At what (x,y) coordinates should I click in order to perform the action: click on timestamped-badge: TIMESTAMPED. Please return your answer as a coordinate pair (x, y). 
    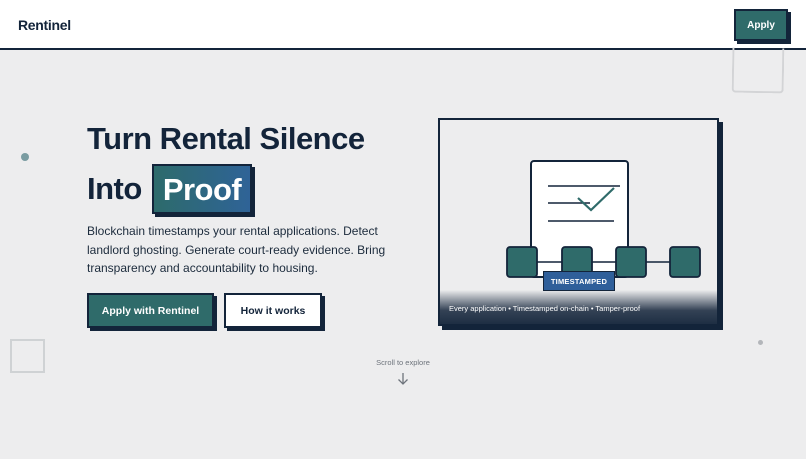
    Looking at the image, I should click on (579, 281).